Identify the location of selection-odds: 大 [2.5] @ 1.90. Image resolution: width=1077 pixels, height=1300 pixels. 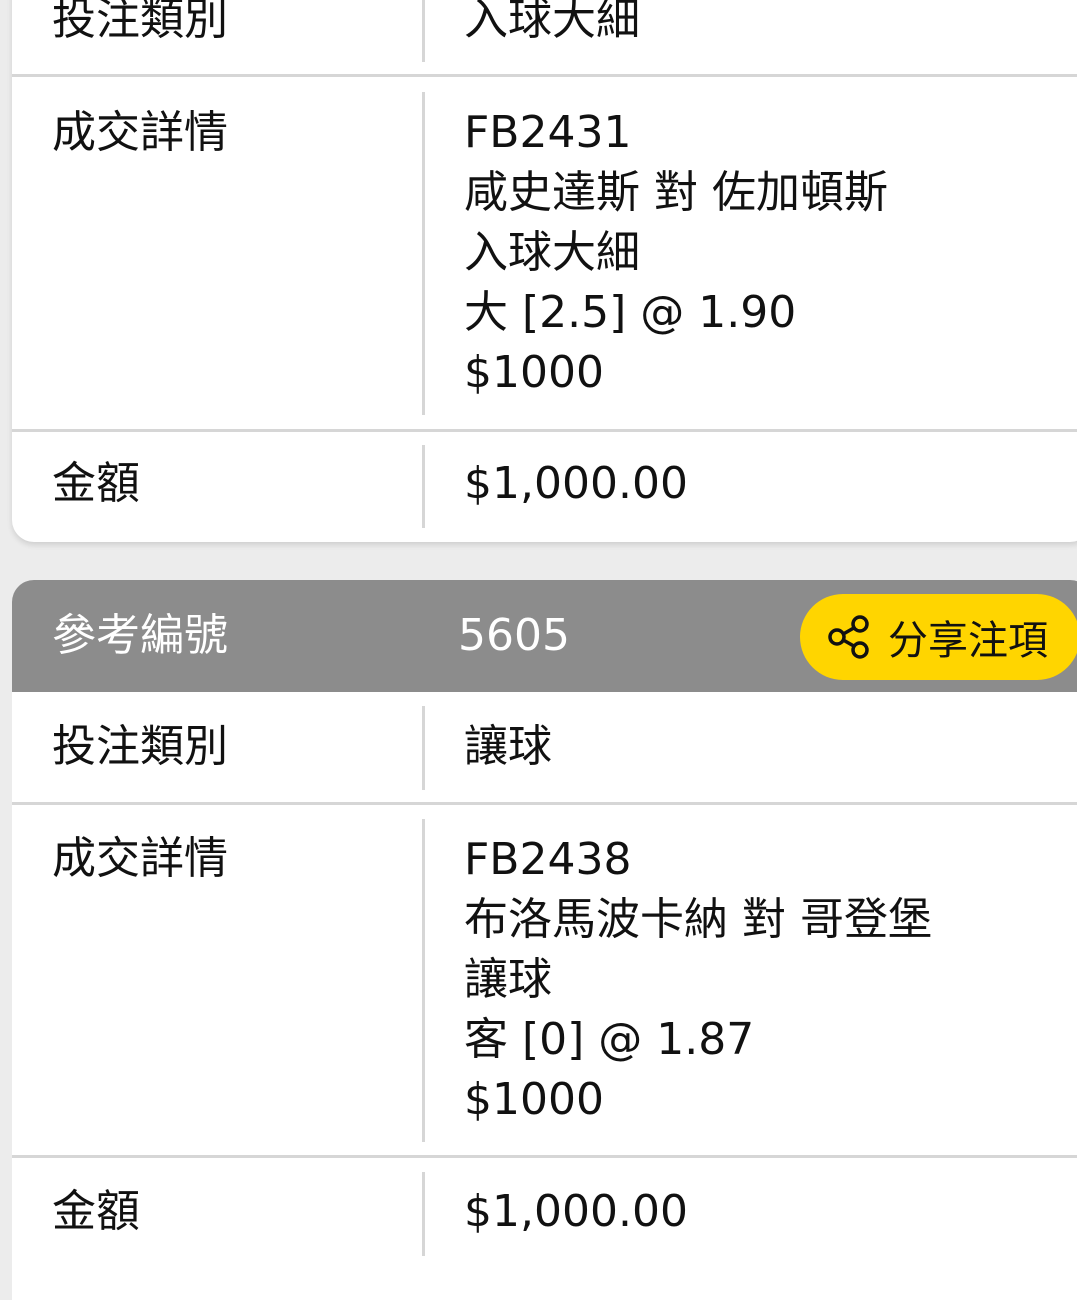
(630, 312).